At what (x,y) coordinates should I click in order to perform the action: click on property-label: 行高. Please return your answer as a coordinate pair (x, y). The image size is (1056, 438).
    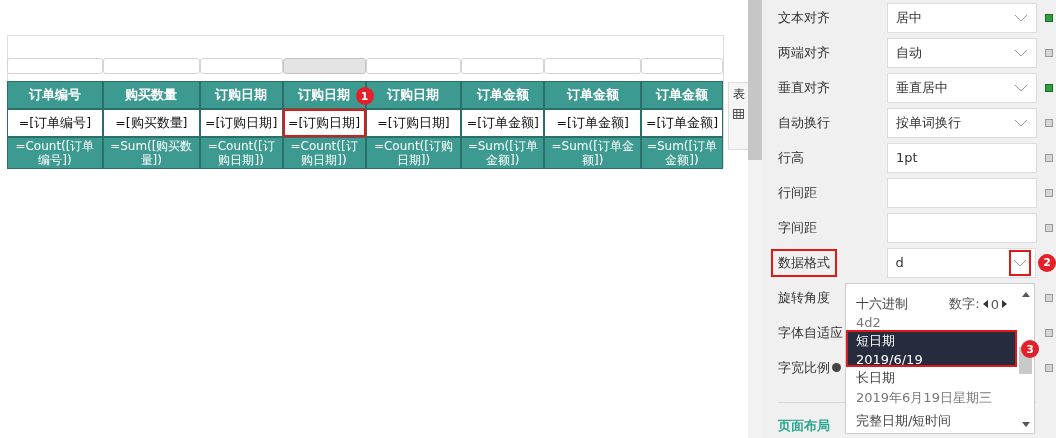
    Looking at the image, I should click on (791, 157).